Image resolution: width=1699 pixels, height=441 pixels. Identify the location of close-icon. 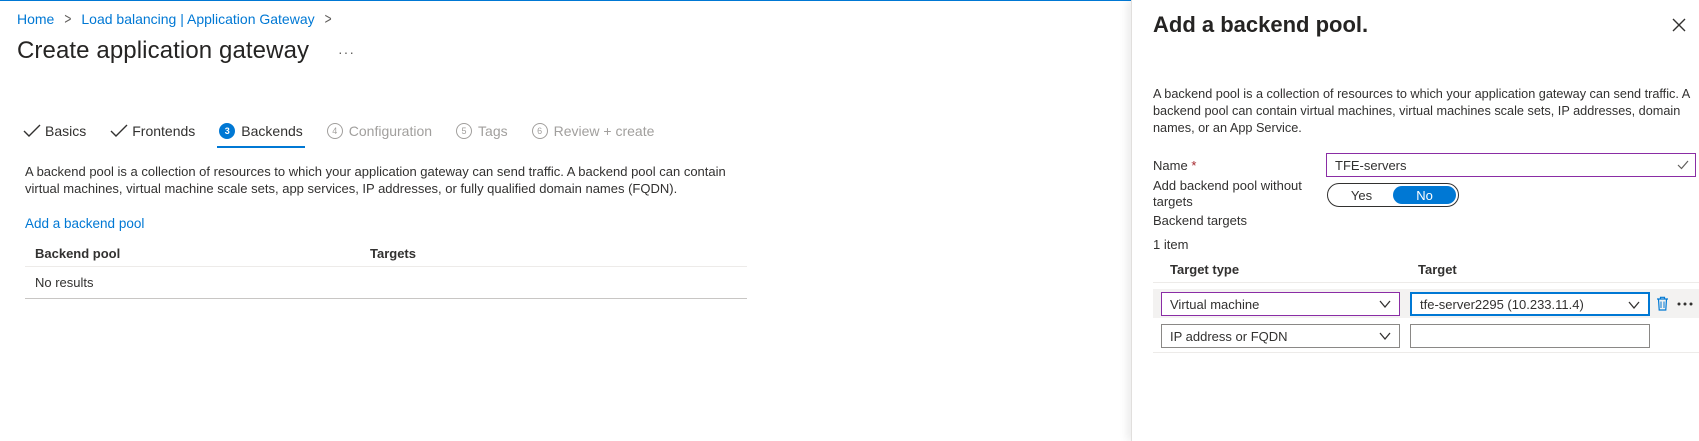
(1679, 25).